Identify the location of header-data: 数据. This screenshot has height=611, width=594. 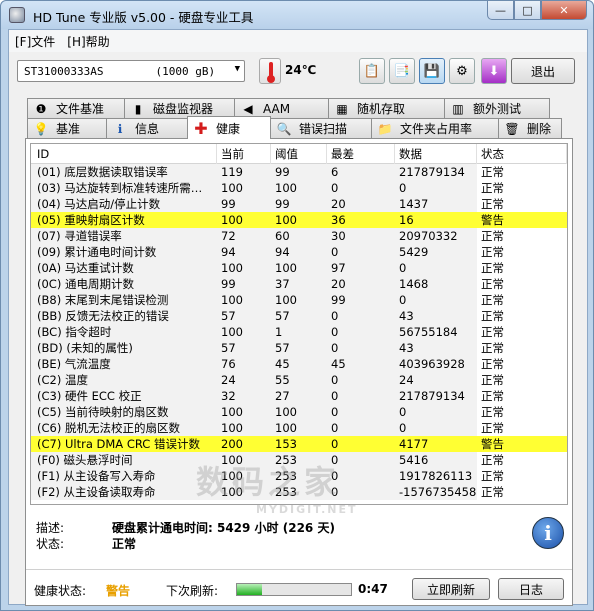
(436, 154).